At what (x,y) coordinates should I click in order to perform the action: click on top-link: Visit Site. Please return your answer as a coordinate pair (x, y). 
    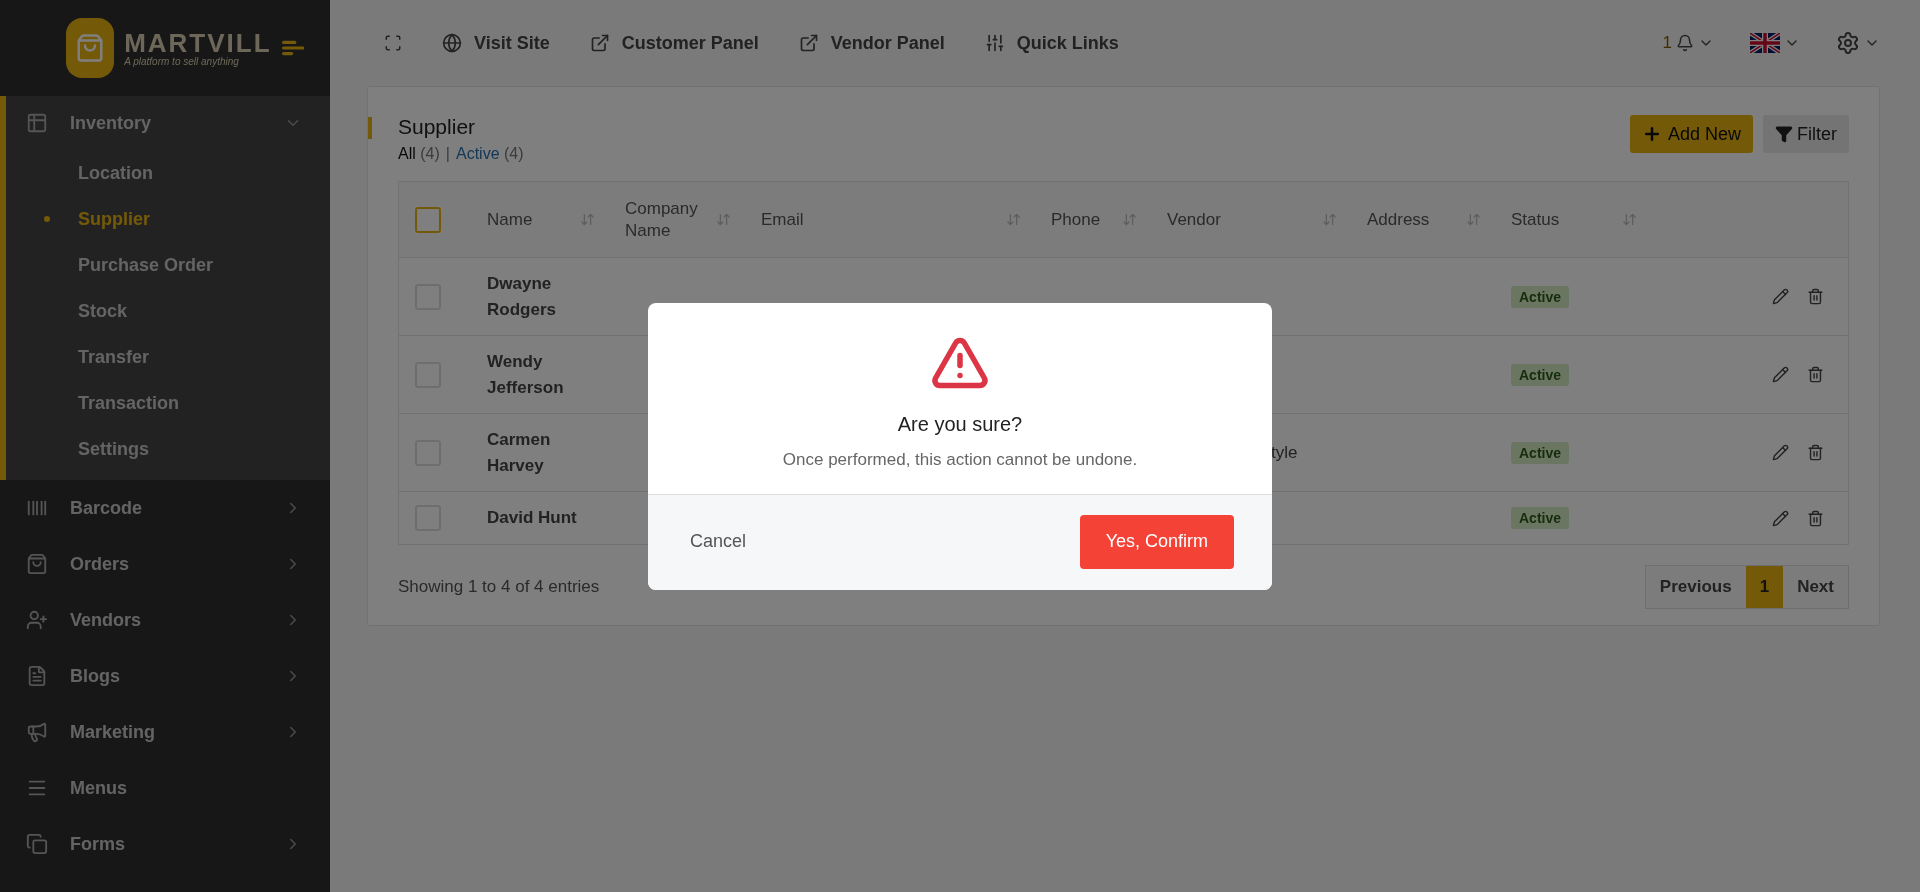
    Looking at the image, I should click on (496, 43).